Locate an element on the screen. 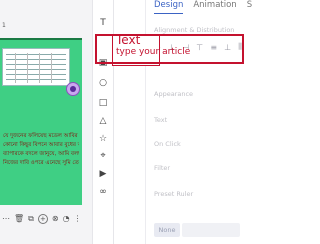 Image resolution: width=320 pixels, height=244 pixels. text-tool-icon: T is located at coordinates (103, 23).